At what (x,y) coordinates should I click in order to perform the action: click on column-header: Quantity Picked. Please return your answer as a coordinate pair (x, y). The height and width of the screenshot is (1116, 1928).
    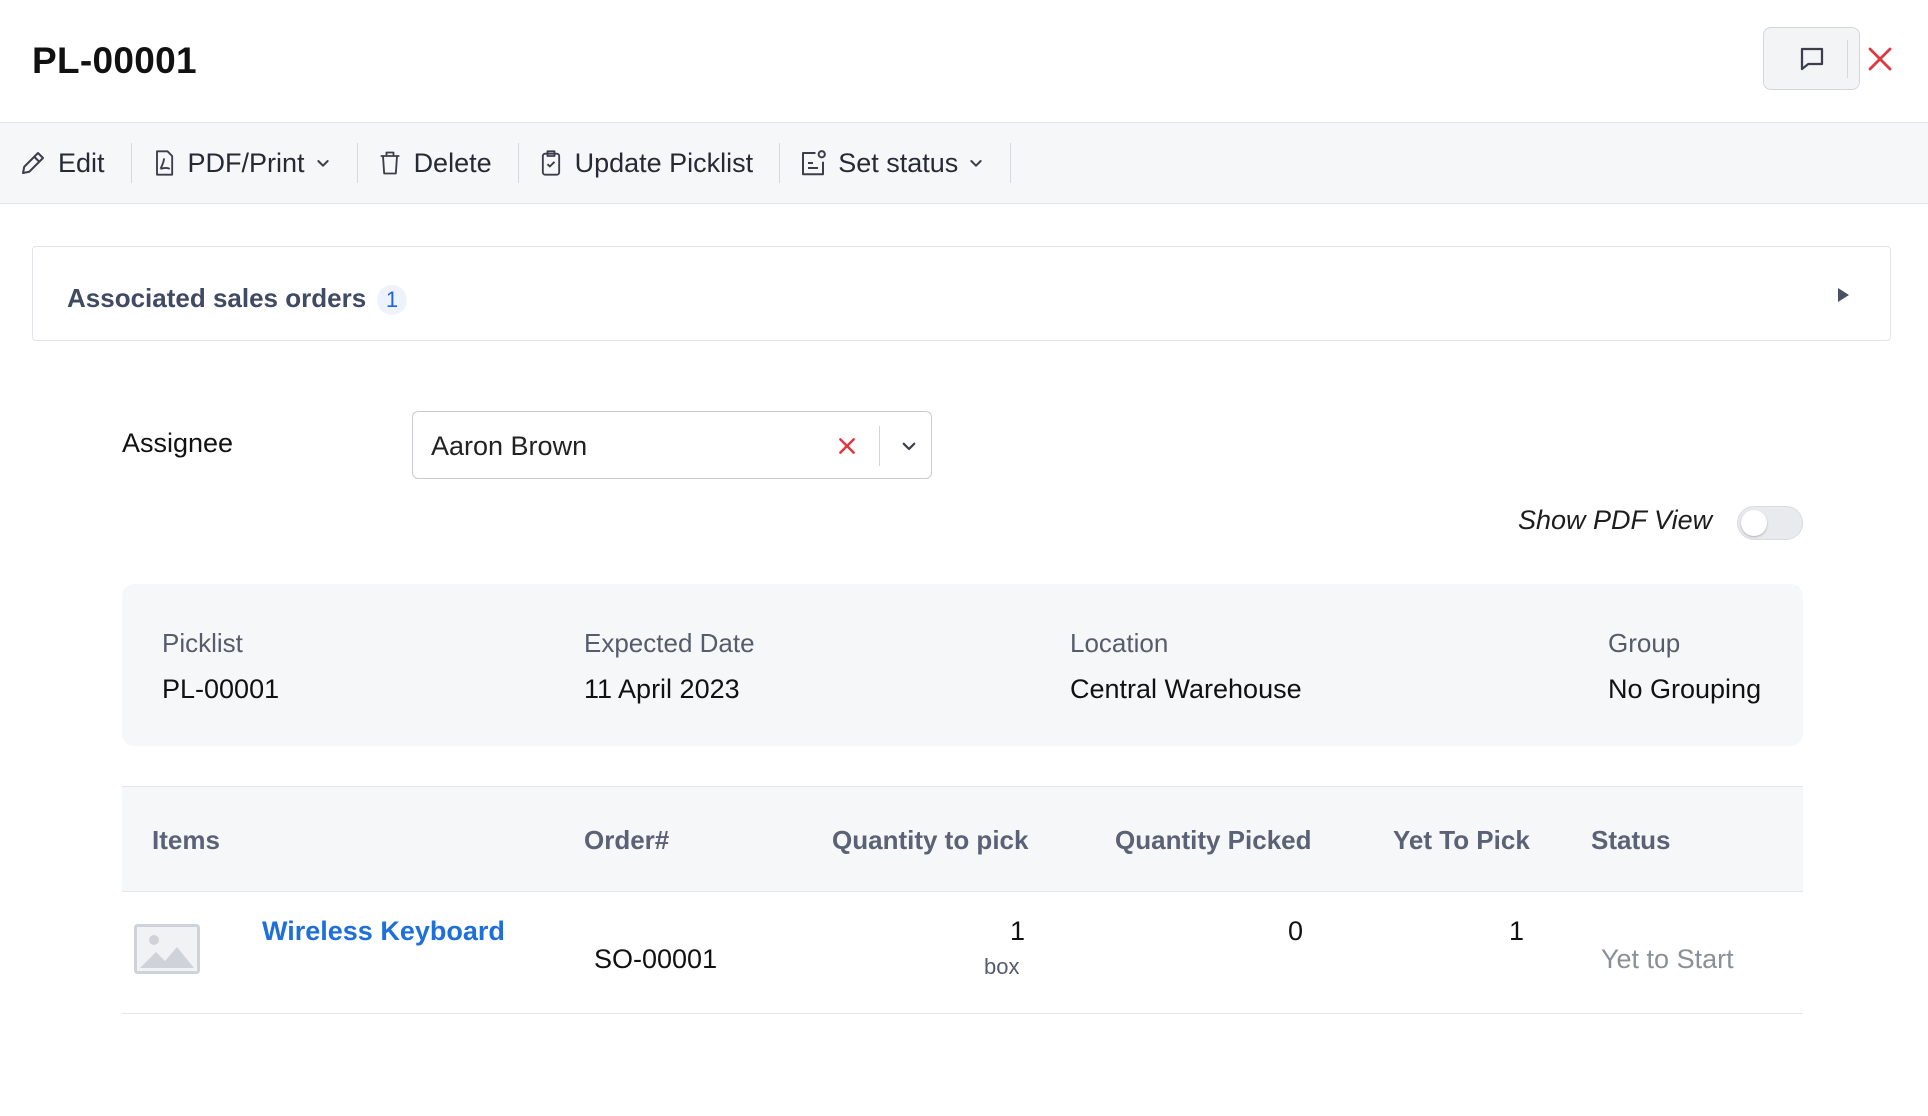
    Looking at the image, I should click on (1213, 840).